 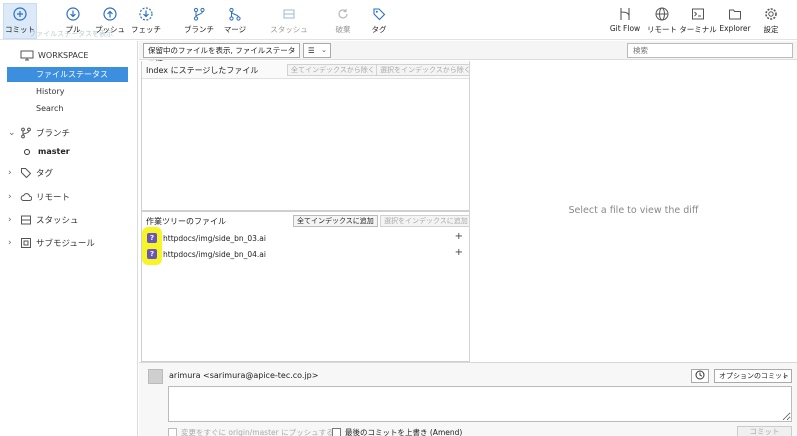 I want to click on amend-label: 最後のコミットを上書き (Amend), so click(x=404, y=432).